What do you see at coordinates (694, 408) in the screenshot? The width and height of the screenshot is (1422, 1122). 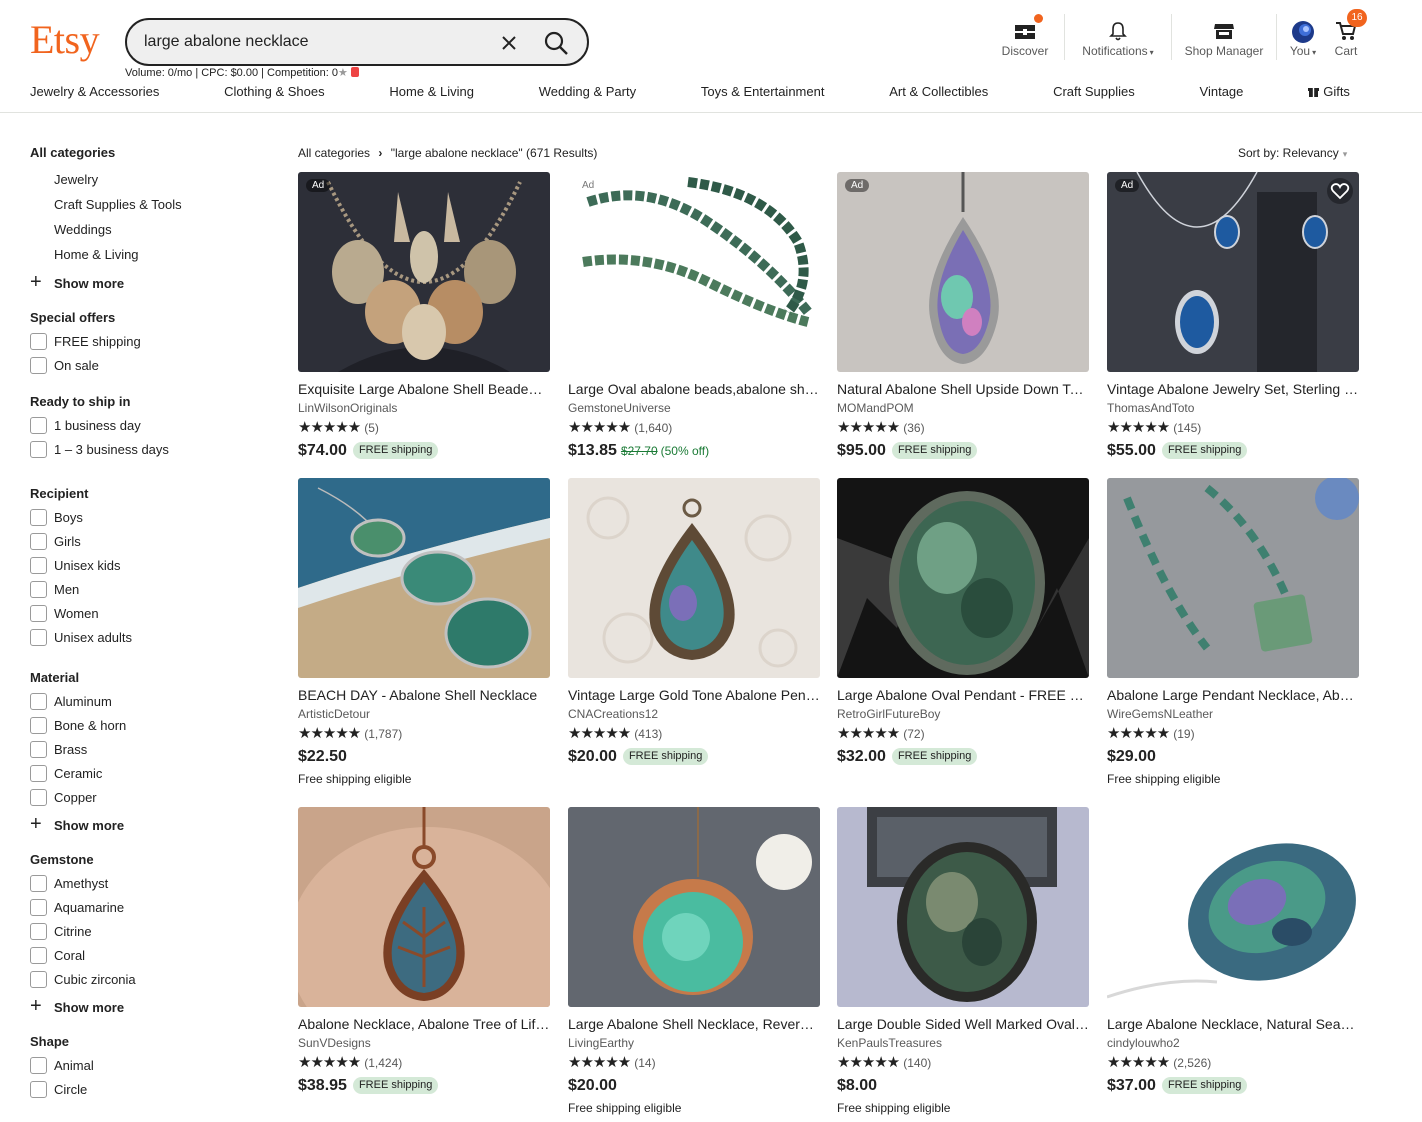 I see `shop-name: GemstoneUniverse` at bounding box center [694, 408].